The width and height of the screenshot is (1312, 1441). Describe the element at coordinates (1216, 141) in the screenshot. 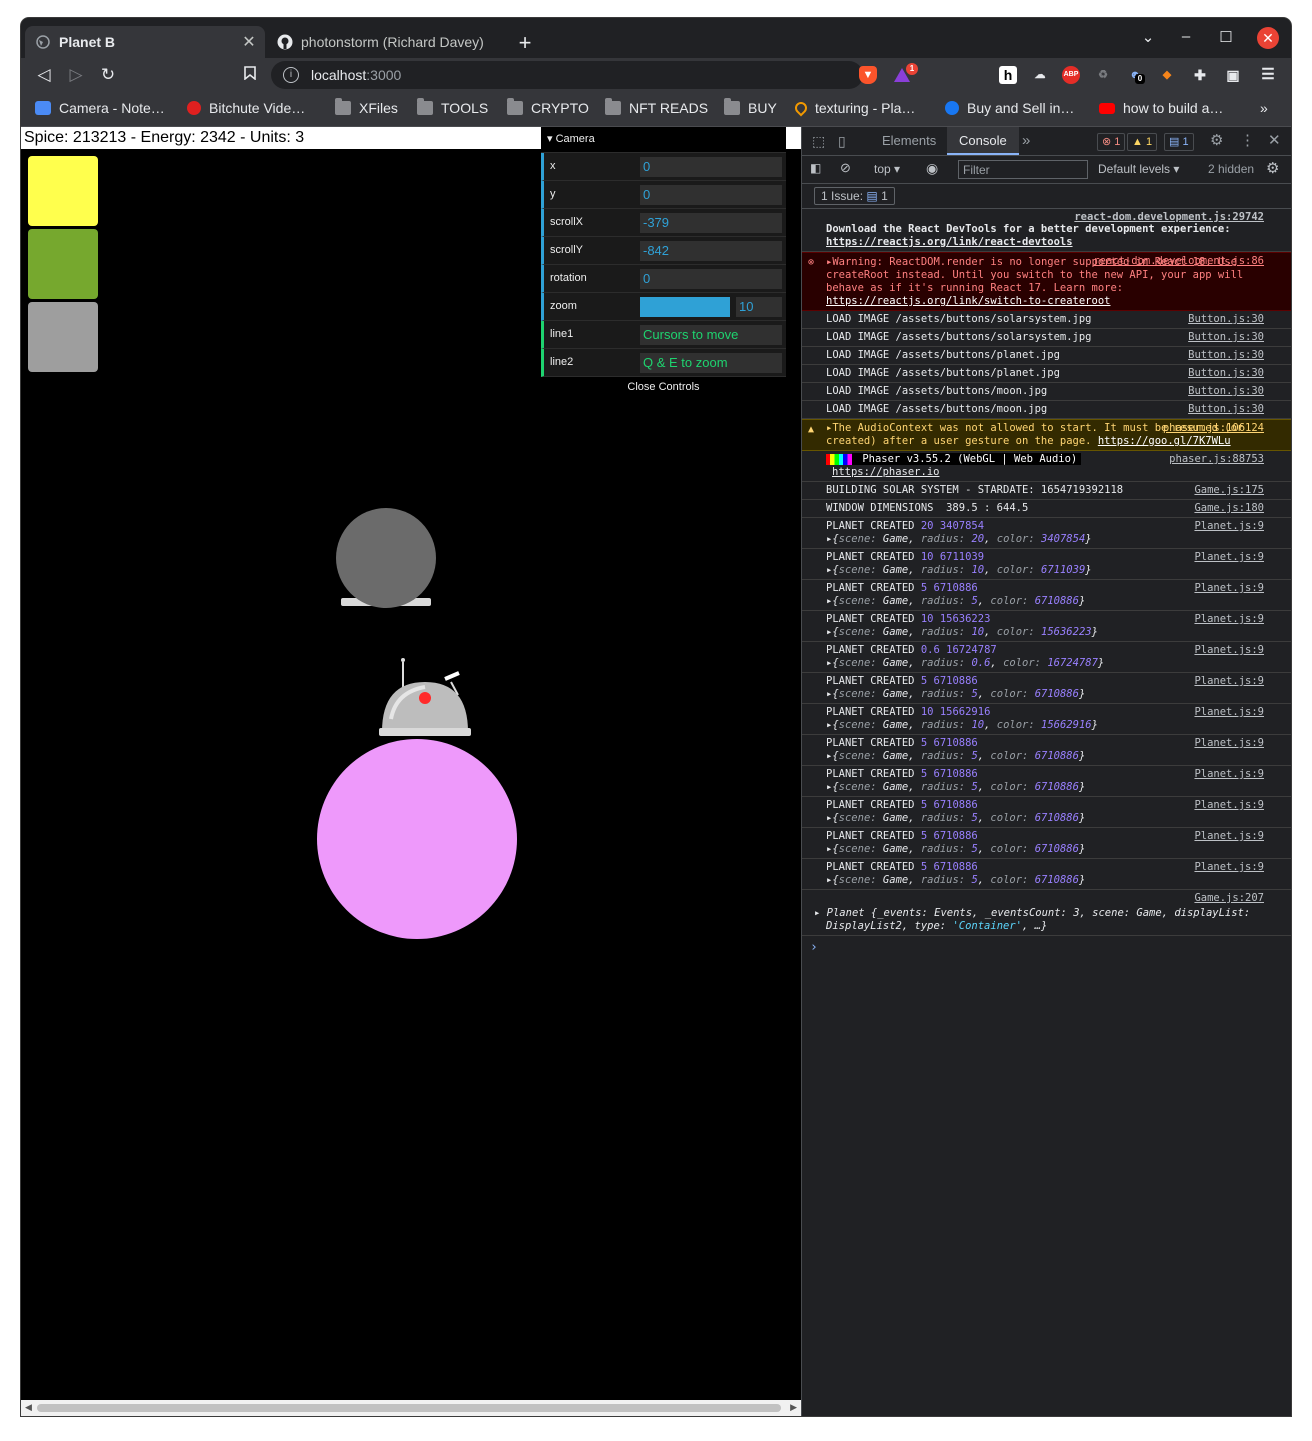

I see `settings-gear-icon: ⚙` at that location.